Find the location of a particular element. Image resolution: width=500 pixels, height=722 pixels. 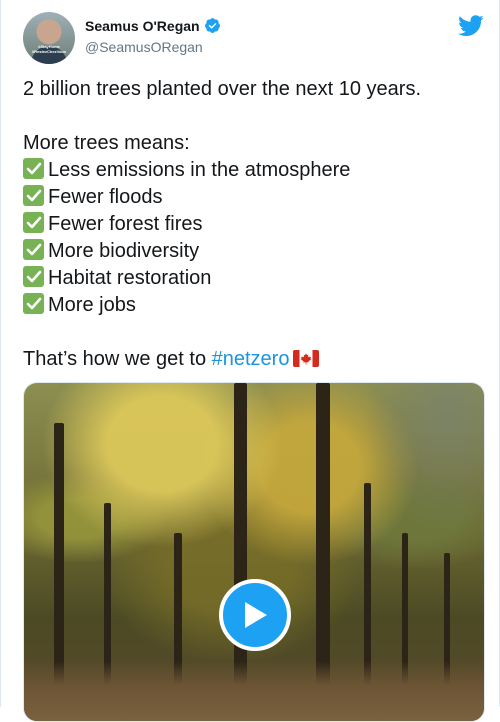

tweet-line-closing: That’s how we get to #netzero is located at coordinates (253, 359).